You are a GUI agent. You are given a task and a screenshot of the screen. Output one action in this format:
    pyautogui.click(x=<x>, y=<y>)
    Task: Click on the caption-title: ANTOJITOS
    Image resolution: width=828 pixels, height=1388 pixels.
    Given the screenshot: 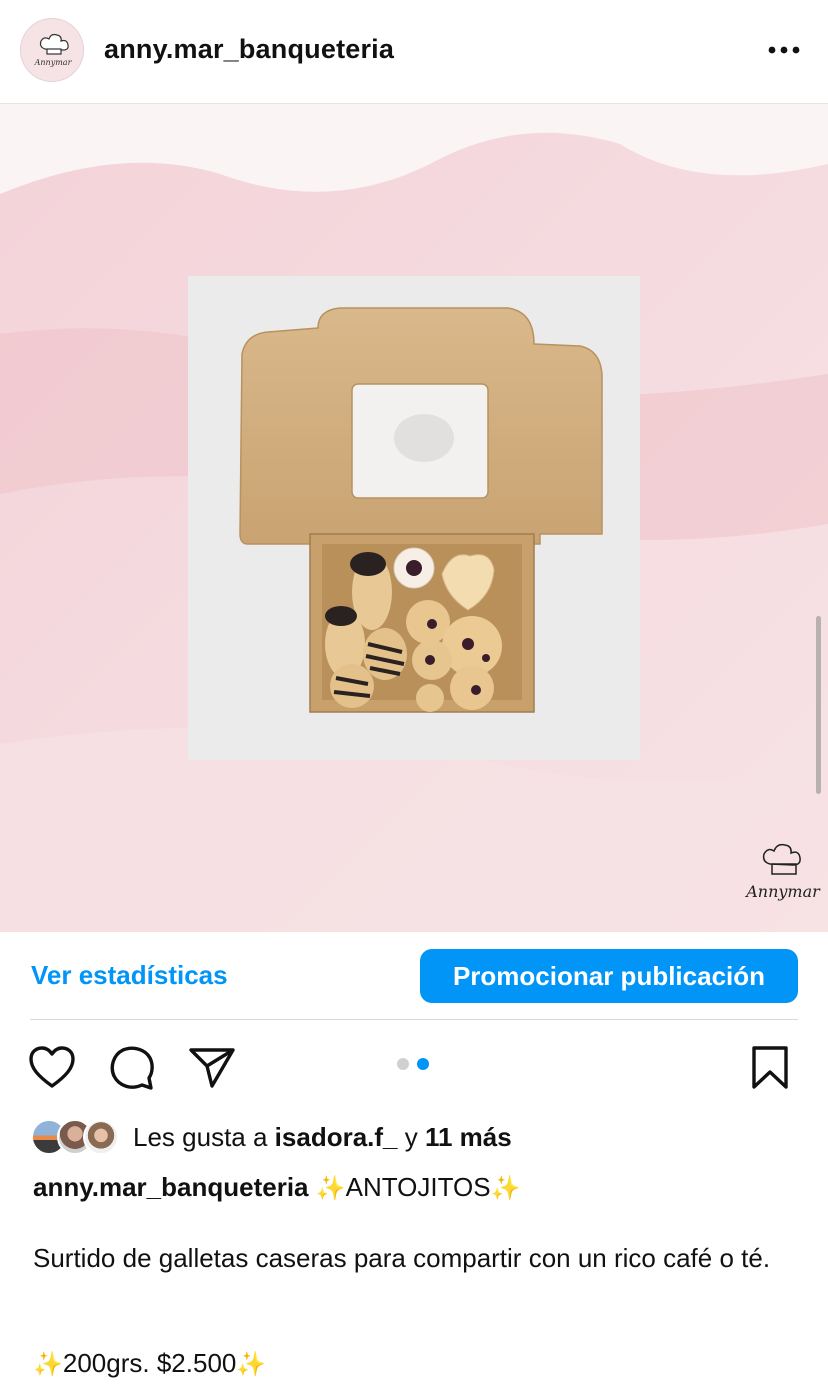 What is the action you would take?
    pyautogui.click(x=418, y=1187)
    